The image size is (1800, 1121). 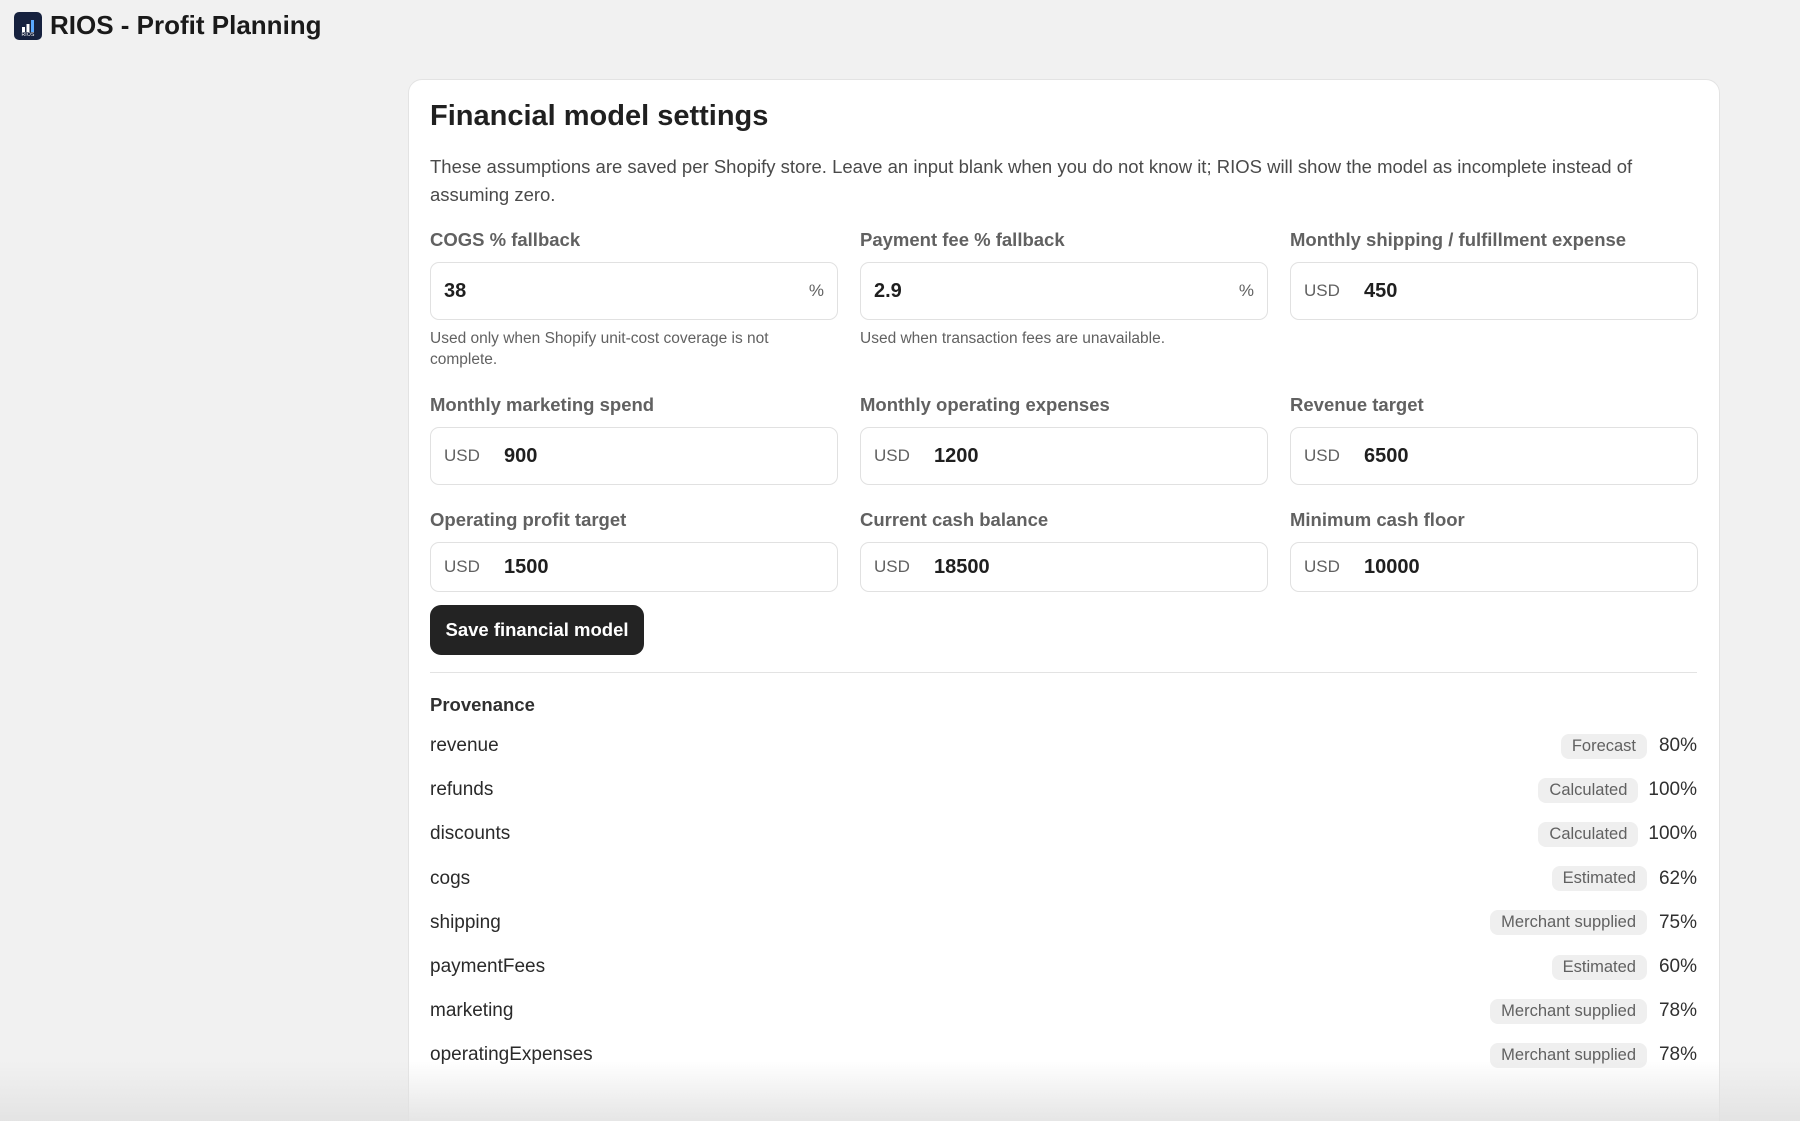 I want to click on confidence-percent: 80%, so click(x=1677, y=746).